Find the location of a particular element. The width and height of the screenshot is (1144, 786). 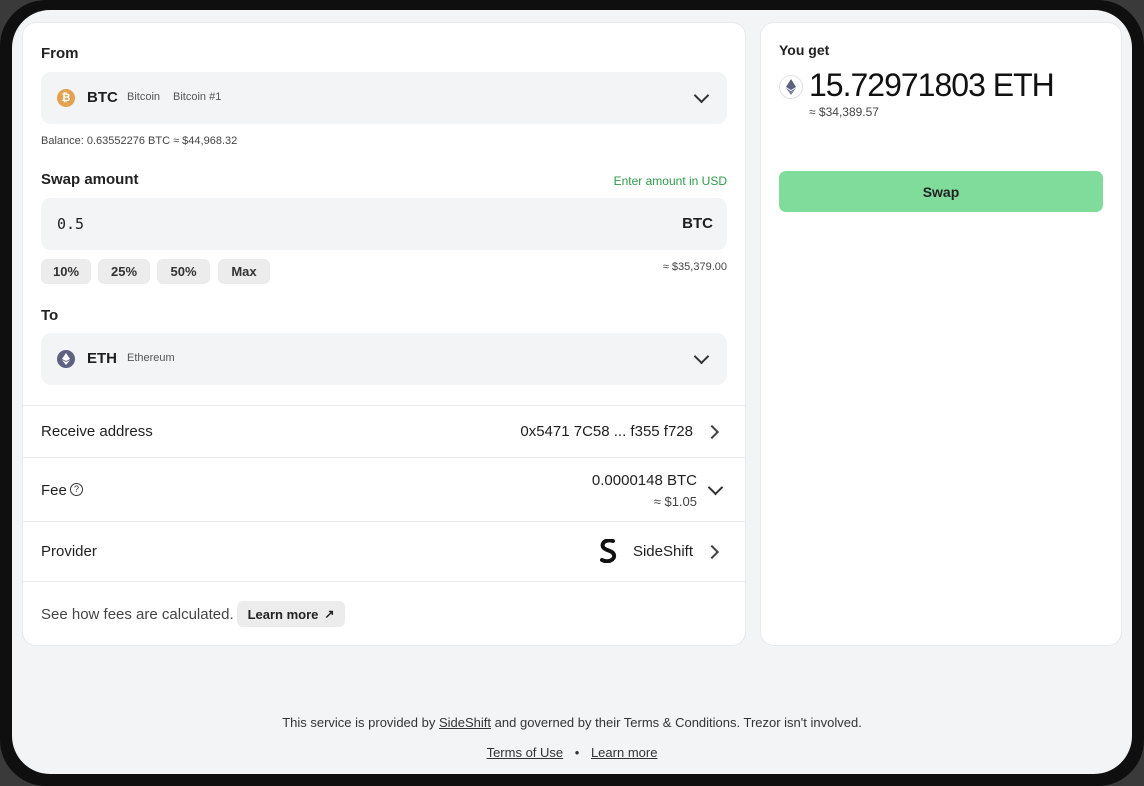

learn-more-button: Learn more ↗ is located at coordinates (291, 614).